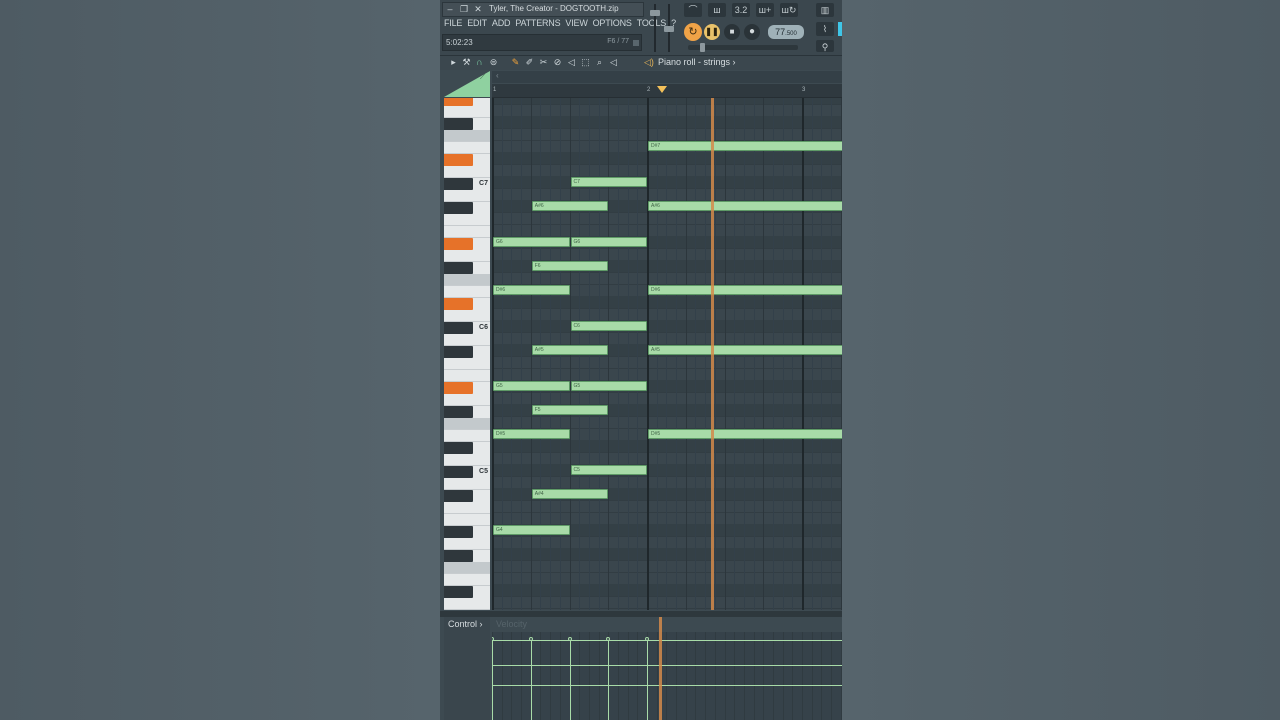 This screenshot has height=720, width=1280. I want to click on note: G4, so click(531, 530).